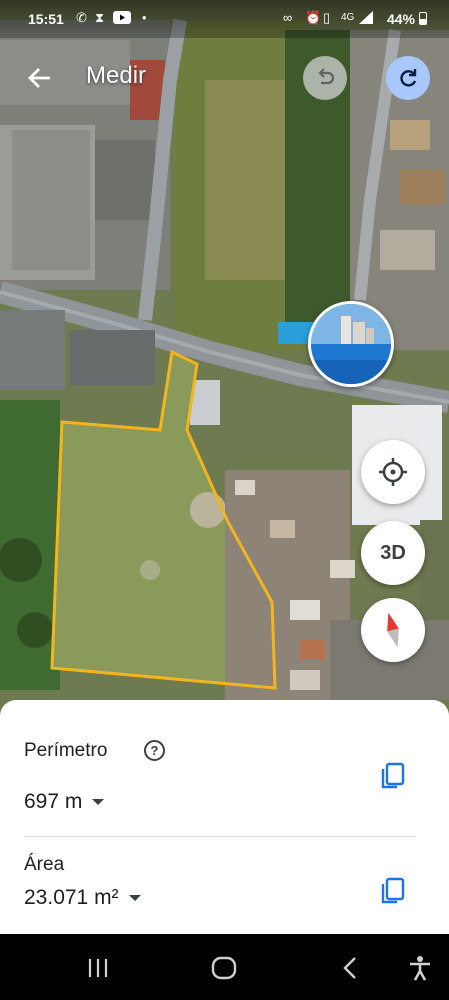 The width and height of the screenshot is (449, 1000). Describe the element at coordinates (220, 836) in the screenshot. I see `divider` at that location.